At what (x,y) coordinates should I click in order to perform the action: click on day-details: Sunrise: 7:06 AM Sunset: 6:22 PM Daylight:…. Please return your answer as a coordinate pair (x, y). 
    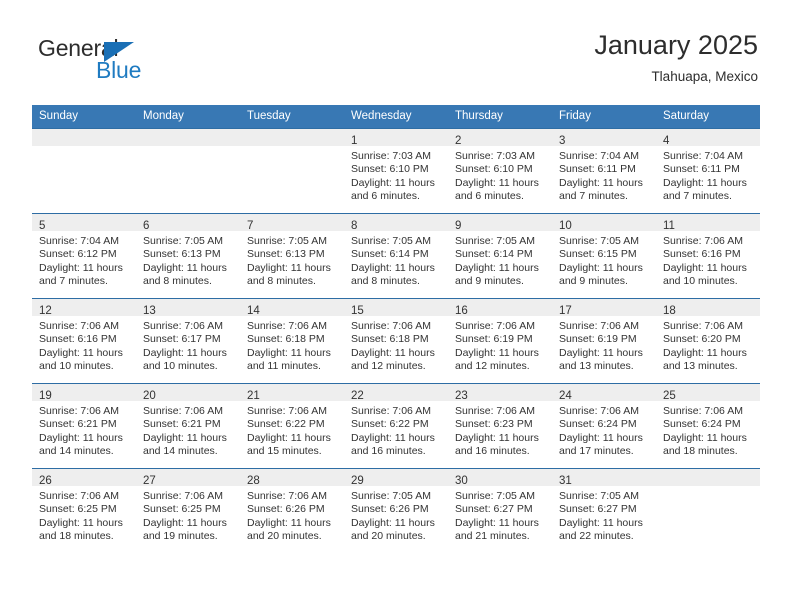
    Looking at the image, I should click on (292, 430).